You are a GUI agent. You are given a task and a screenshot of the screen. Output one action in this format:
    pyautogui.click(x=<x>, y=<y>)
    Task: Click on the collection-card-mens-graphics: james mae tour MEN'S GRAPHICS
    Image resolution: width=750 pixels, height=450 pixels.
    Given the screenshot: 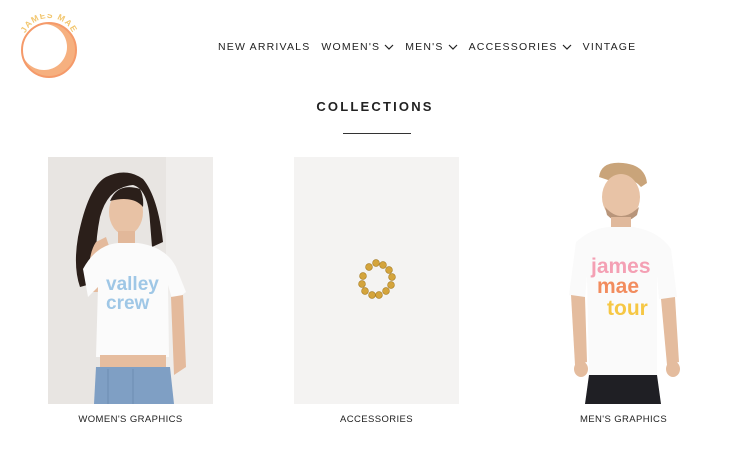 What is the action you would take?
    pyautogui.click(x=623, y=291)
    